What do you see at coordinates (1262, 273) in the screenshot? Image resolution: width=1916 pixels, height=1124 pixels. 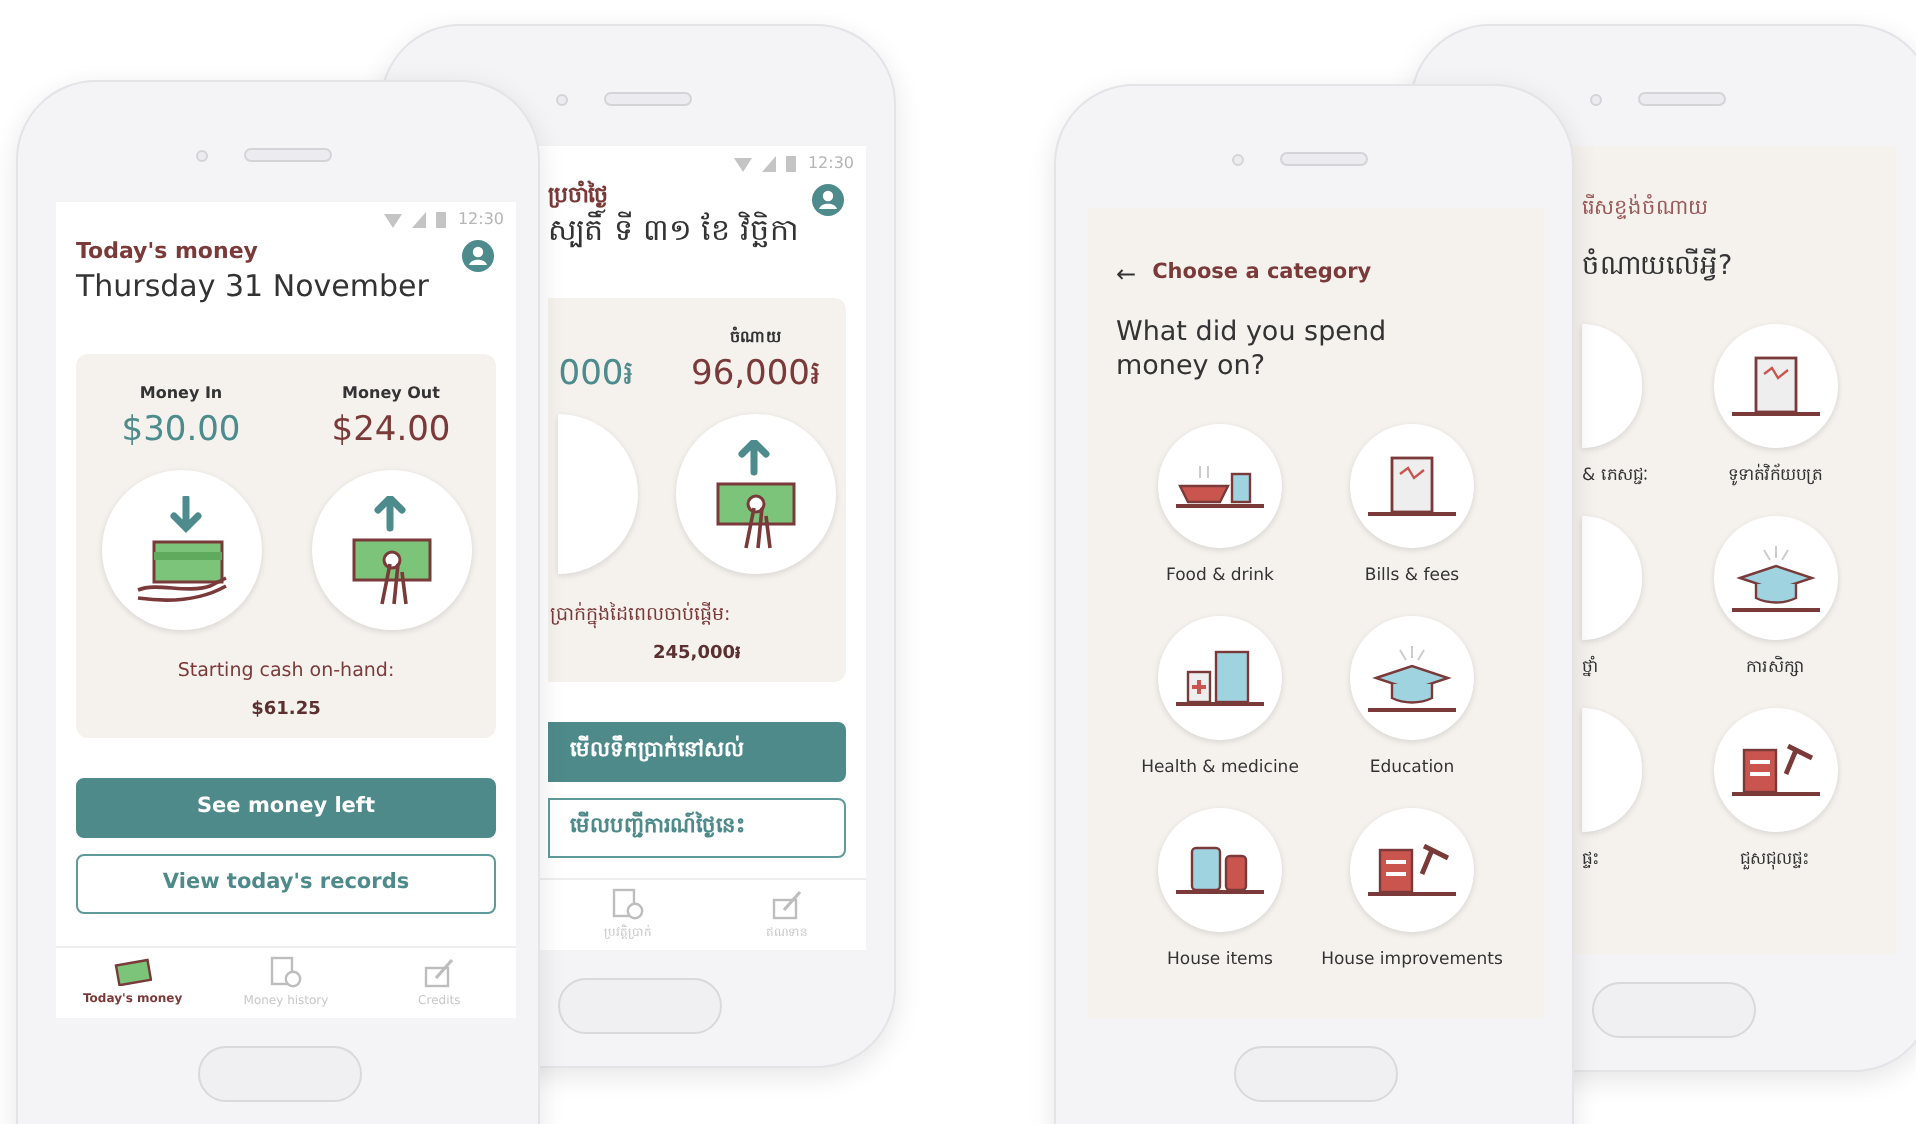 I see `screen-heading: Choose a category` at bounding box center [1262, 273].